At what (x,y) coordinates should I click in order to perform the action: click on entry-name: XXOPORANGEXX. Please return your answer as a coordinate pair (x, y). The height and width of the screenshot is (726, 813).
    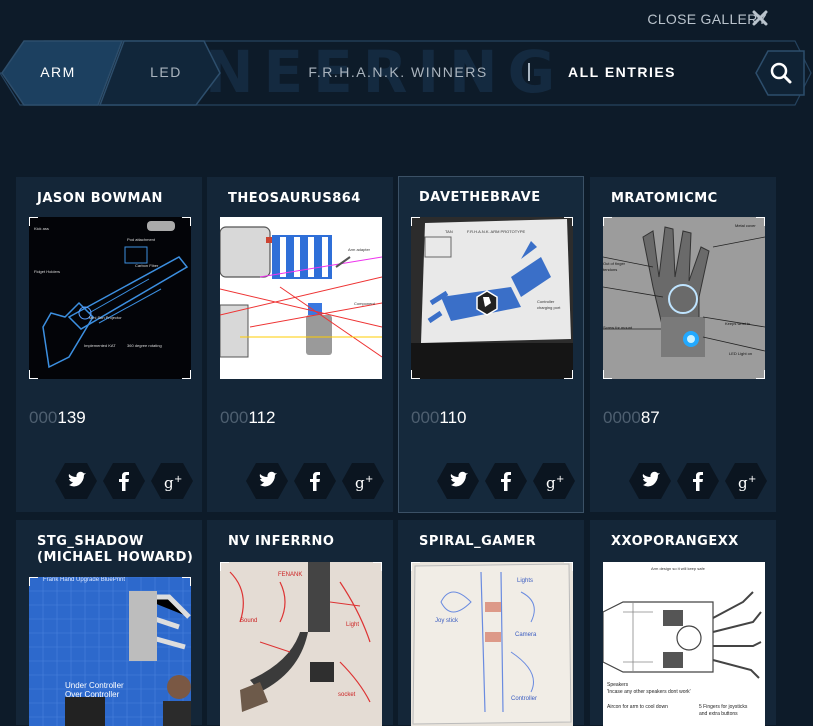
    Looking at the image, I should click on (675, 541).